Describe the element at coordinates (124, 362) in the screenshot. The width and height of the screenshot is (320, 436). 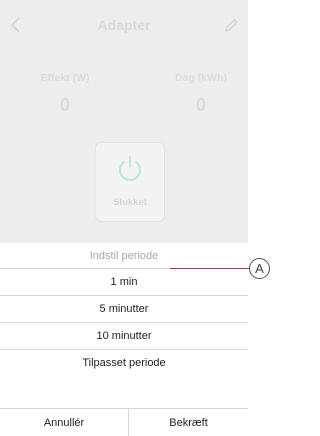
I see `option-custom-period: Tilpasset periode` at that location.